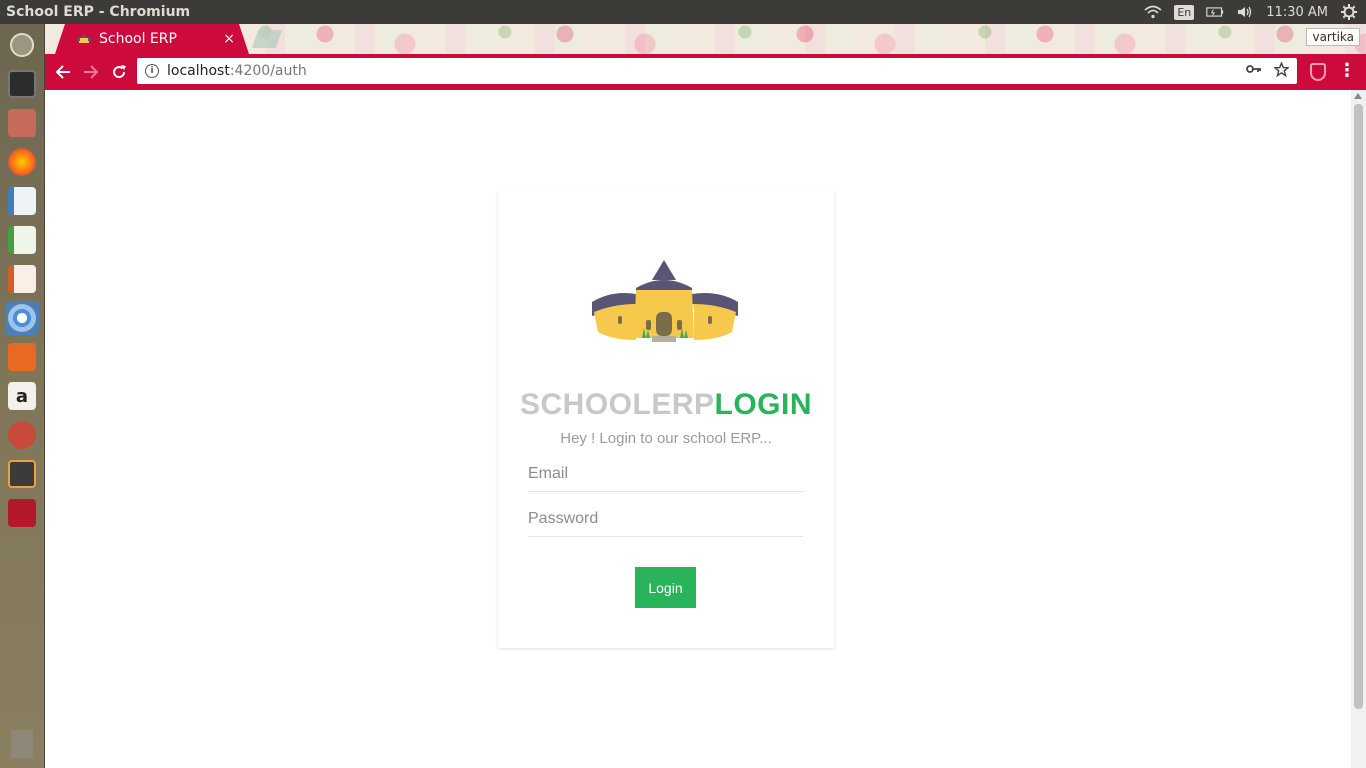 This screenshot has height=768, width=1366. What do you see at coordinates (1333, 37) in the screenshot?
I see `profile-user-badge: vartika` at bounding box center [1333, 37].